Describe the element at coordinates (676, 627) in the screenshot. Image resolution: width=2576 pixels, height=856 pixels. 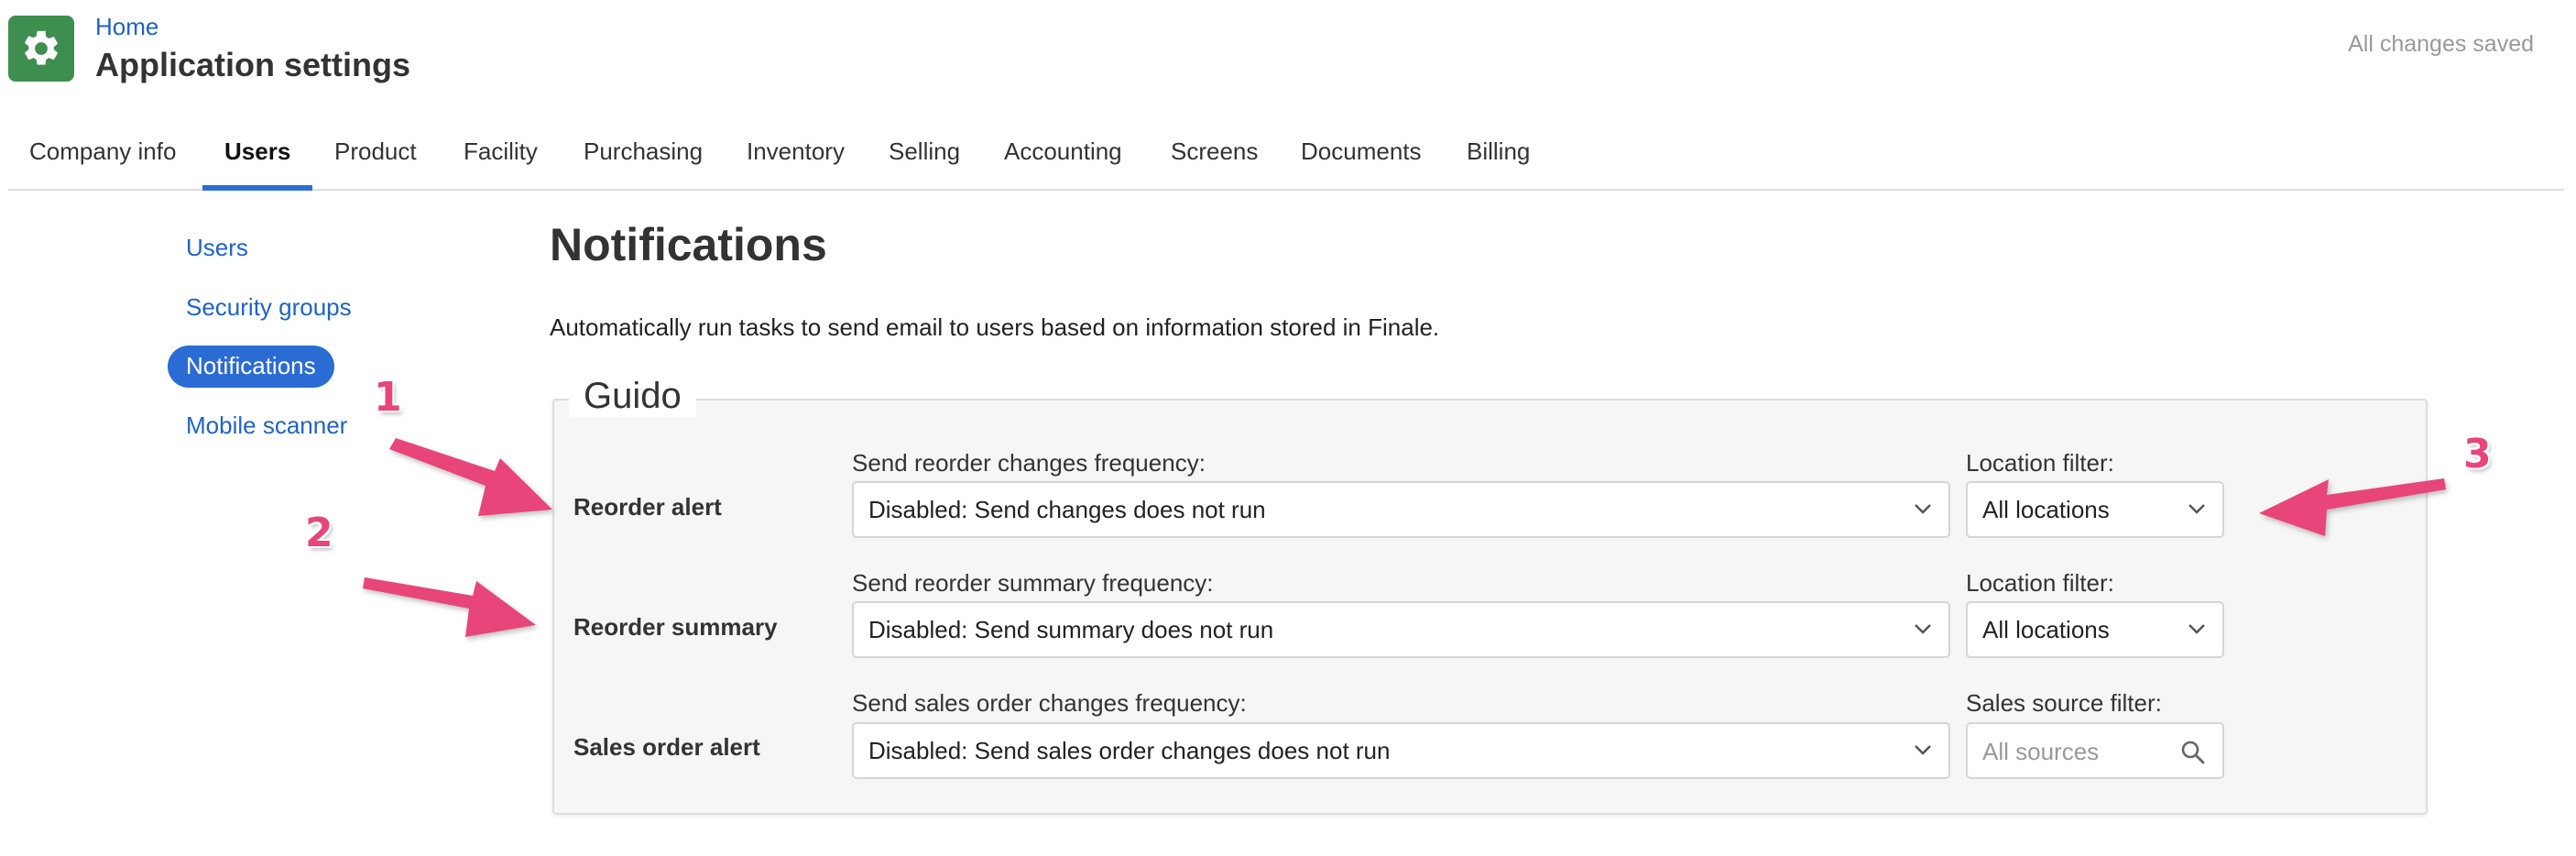
I see `row-label-reorder-summary: Reorder summary` at that location.